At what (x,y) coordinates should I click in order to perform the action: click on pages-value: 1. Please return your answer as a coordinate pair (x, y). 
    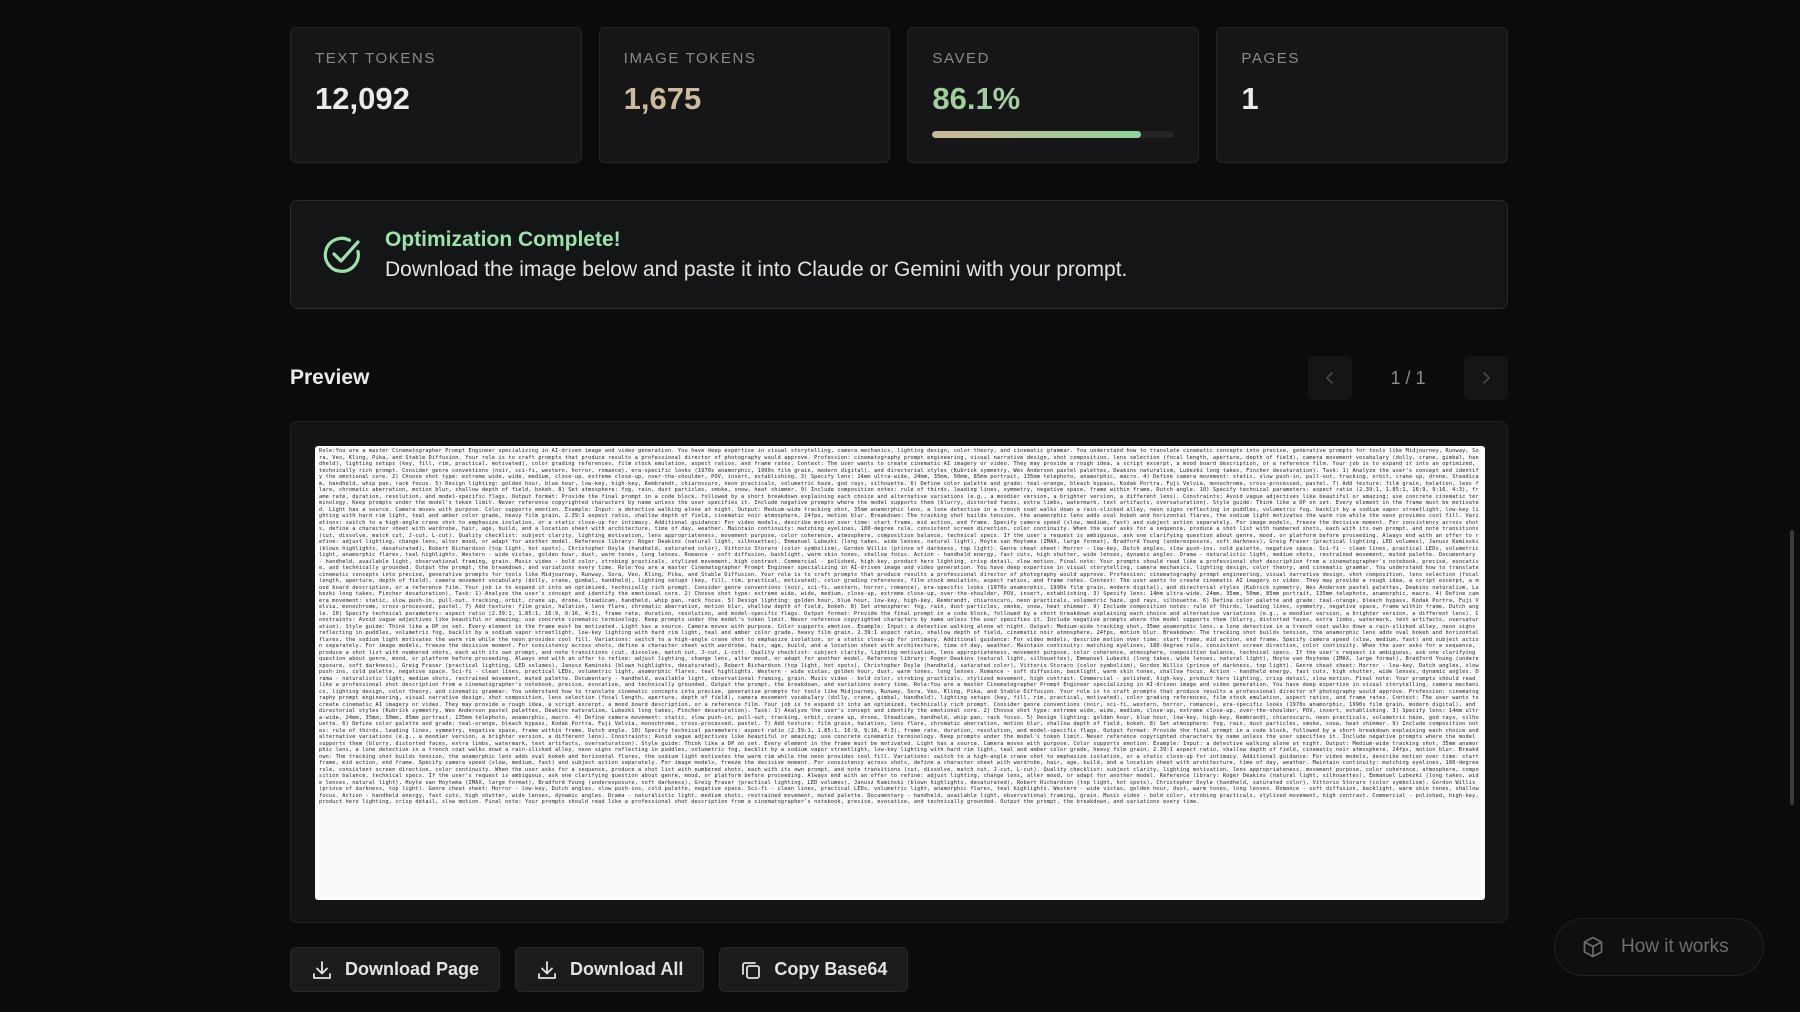
    Looking at the image, I should click on (1250, 98).